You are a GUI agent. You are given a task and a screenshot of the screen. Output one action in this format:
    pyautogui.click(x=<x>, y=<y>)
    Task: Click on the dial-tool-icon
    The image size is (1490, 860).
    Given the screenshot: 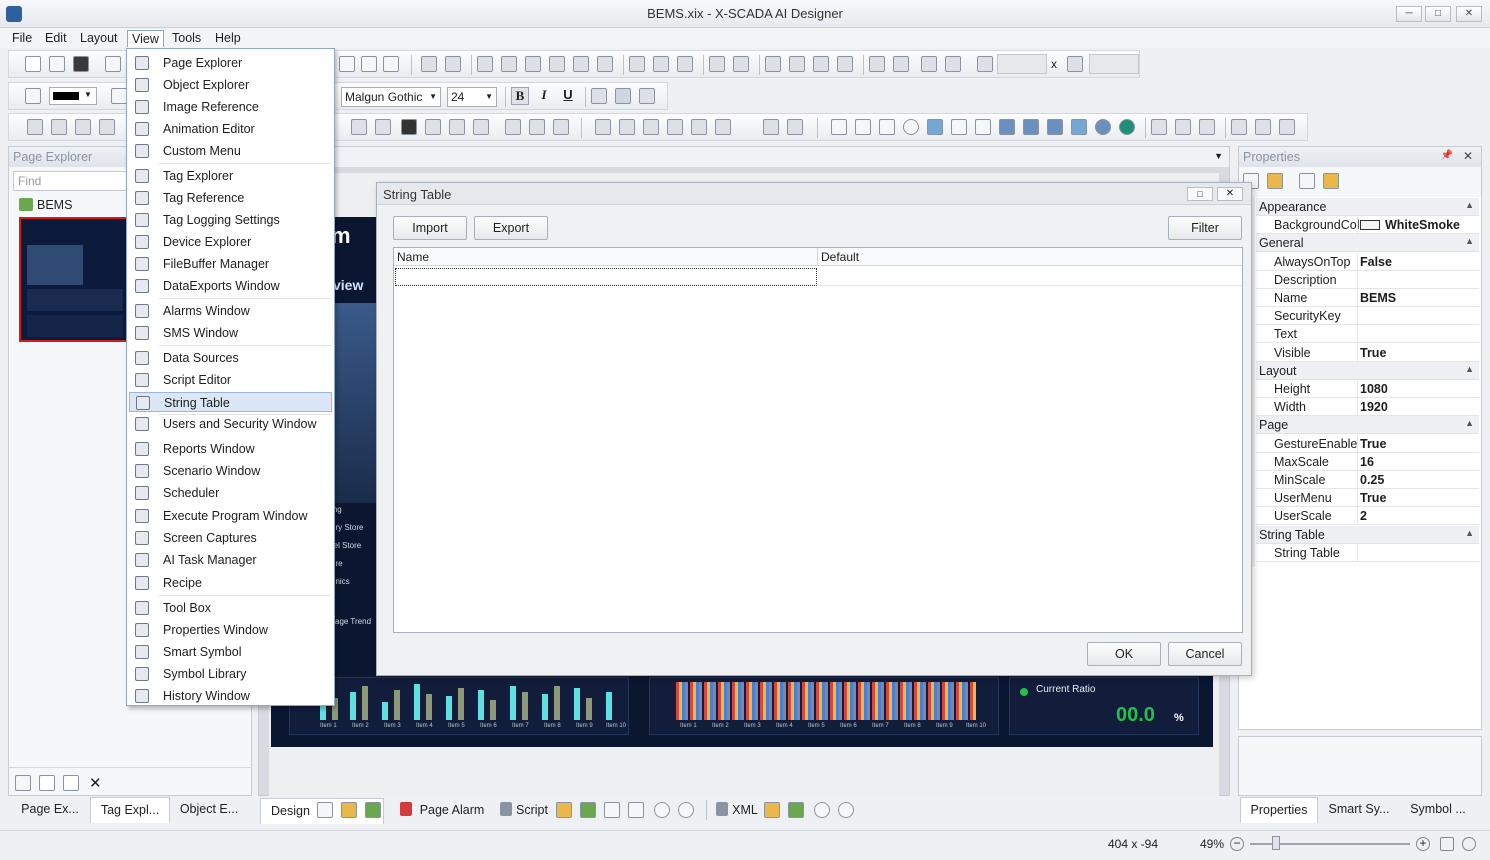 What is the action you would take?
    pyautogui.click(x=699, y=127)
    